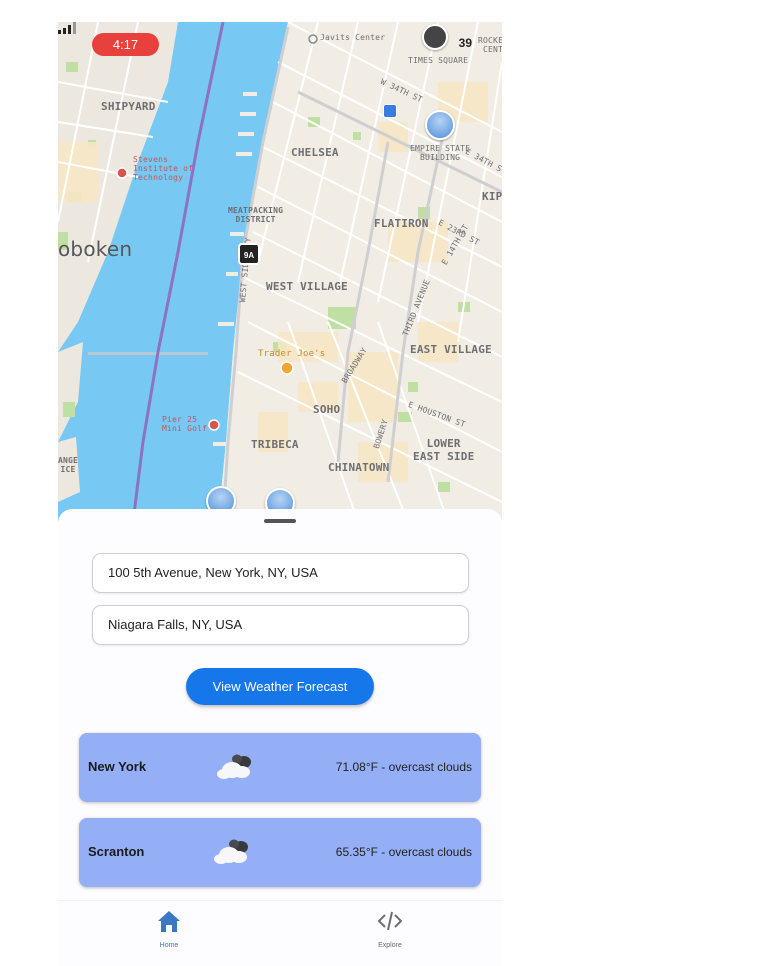  I want to click on map-label-times-square: TIMES SQUARE, so click(438, 60).